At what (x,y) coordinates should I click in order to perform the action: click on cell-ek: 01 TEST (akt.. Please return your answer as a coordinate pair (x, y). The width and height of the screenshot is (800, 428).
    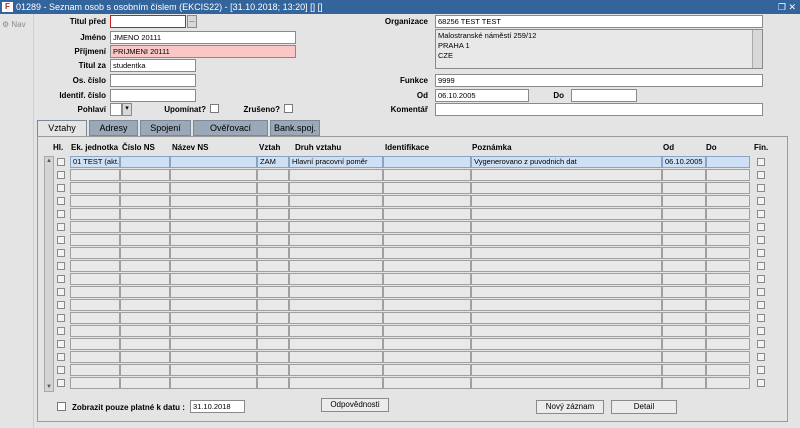
    Looking at the image, I should click on (95, 162).